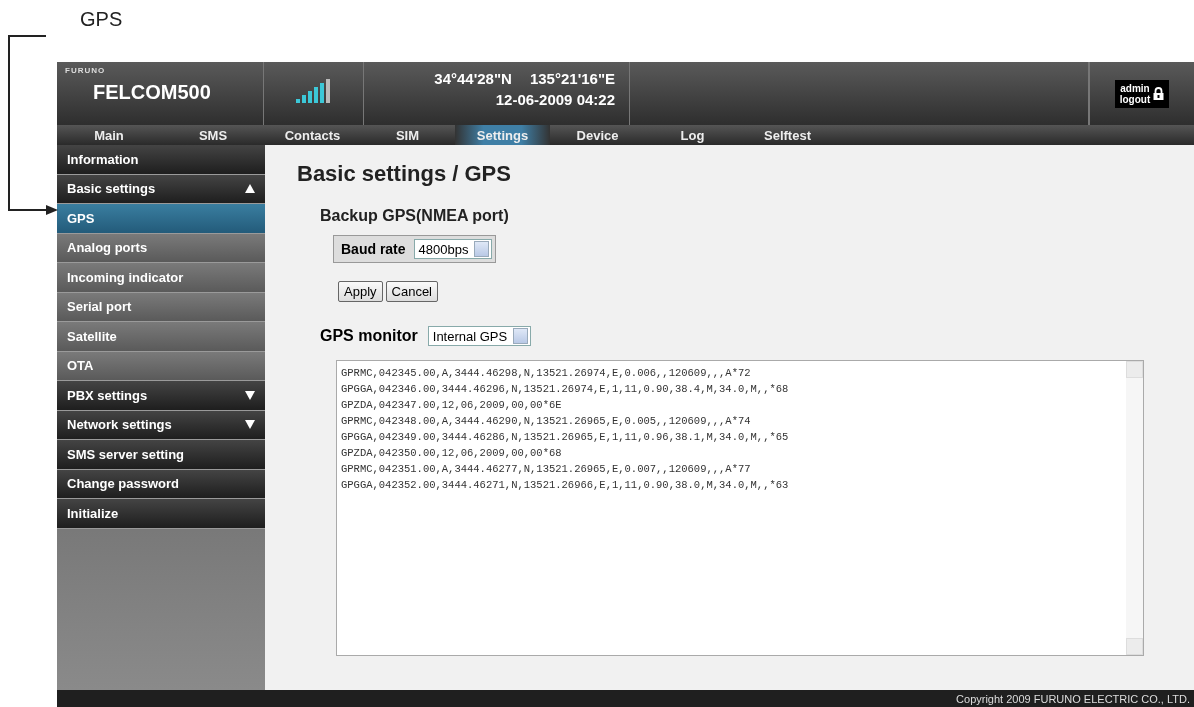  Describe the element at coordinates (565, 485) in the screenshot. I see `nmea-sentence: GPGGA,042352.00,3444.46271,N,13521.26966,E,1,11,0.90,38.0,M,34.0,M,,*63` at that location.